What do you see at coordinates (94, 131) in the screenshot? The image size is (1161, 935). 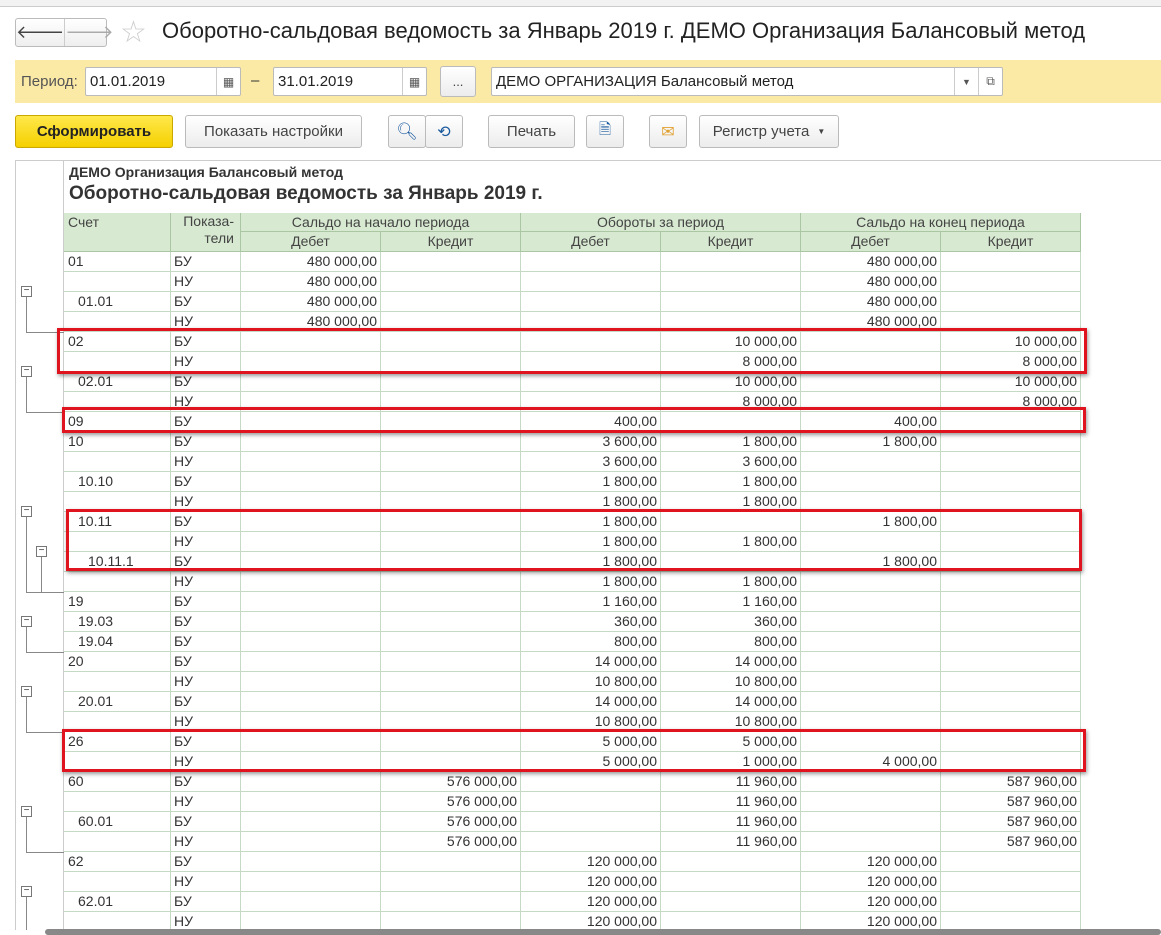 I see `generate-button: Сформировать` at bounding box center [94, 131].